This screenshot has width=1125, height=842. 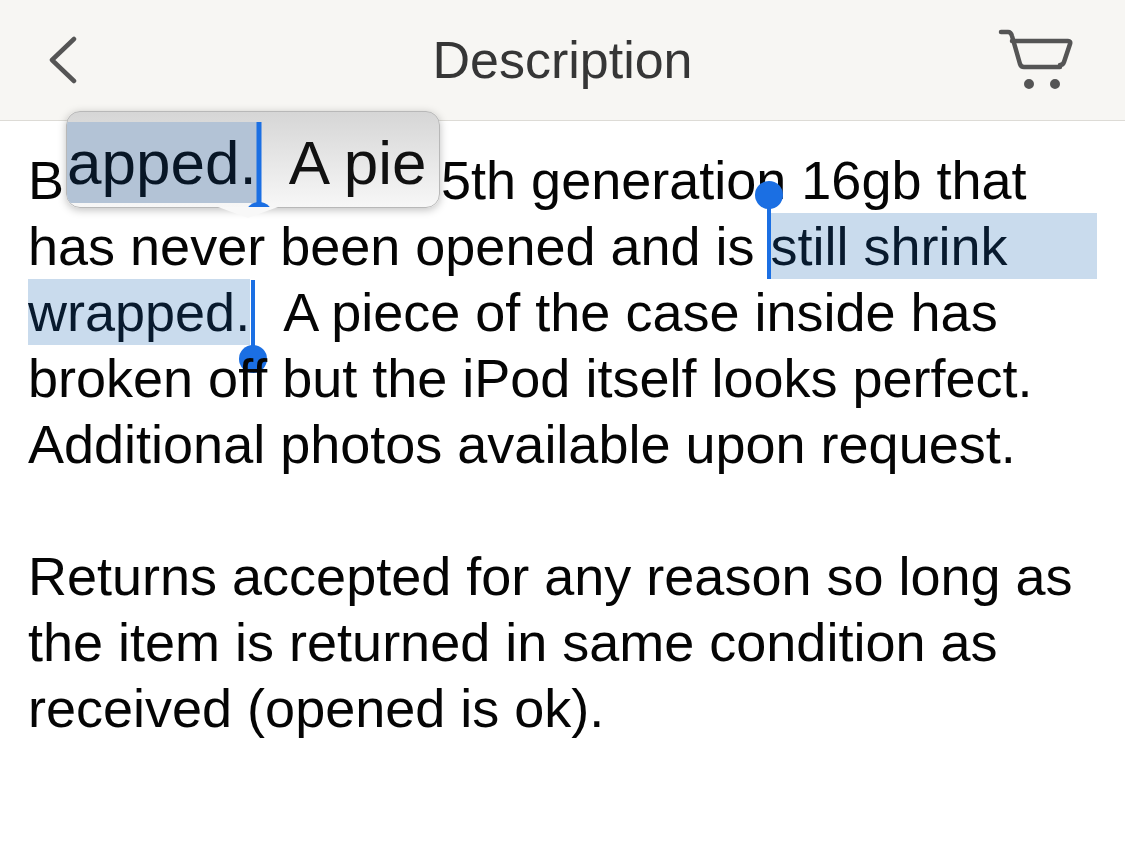 What do you see at coordinates (46, 180) in the screenshot?
I see `description-text: B` at bounding box center [46, 180].